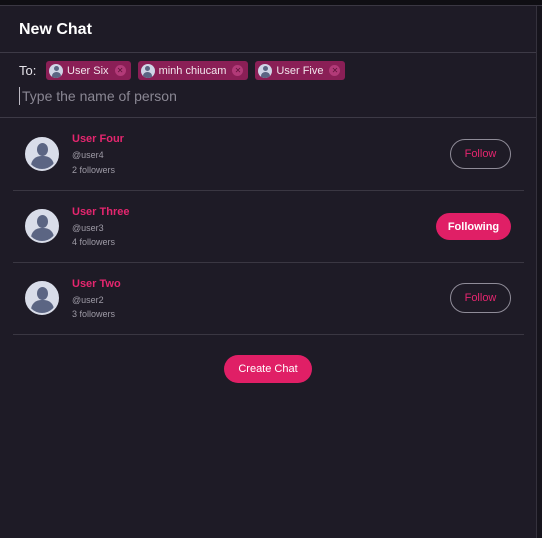 The width and height of the screenshot is (542, 538). What do you see at coordinates (268, 154) in the screenshot?
I see `user-list-item: User Four @user4 2 followers Follow` at bounding box center [268, 154].